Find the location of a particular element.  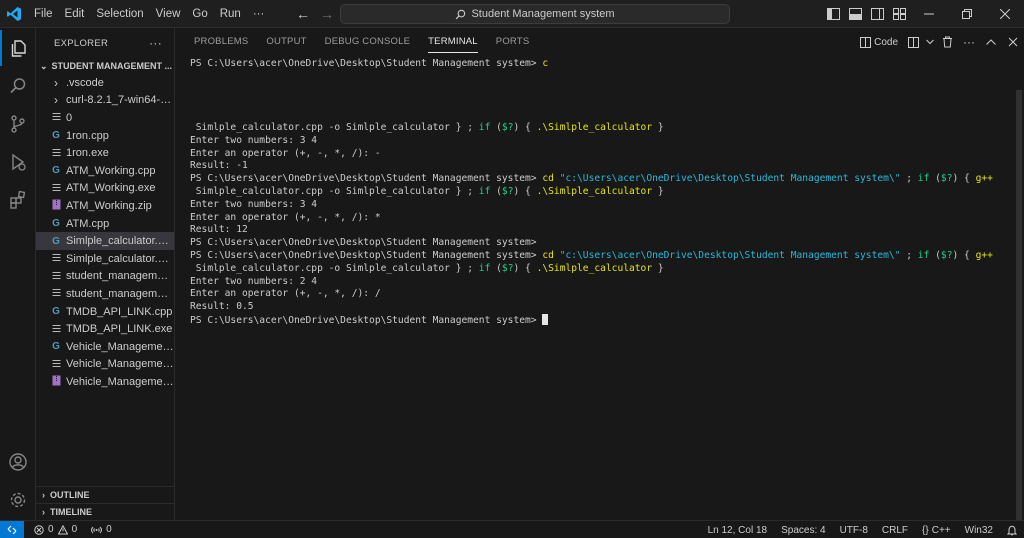

restore-button is located at coordinates (967, 14).